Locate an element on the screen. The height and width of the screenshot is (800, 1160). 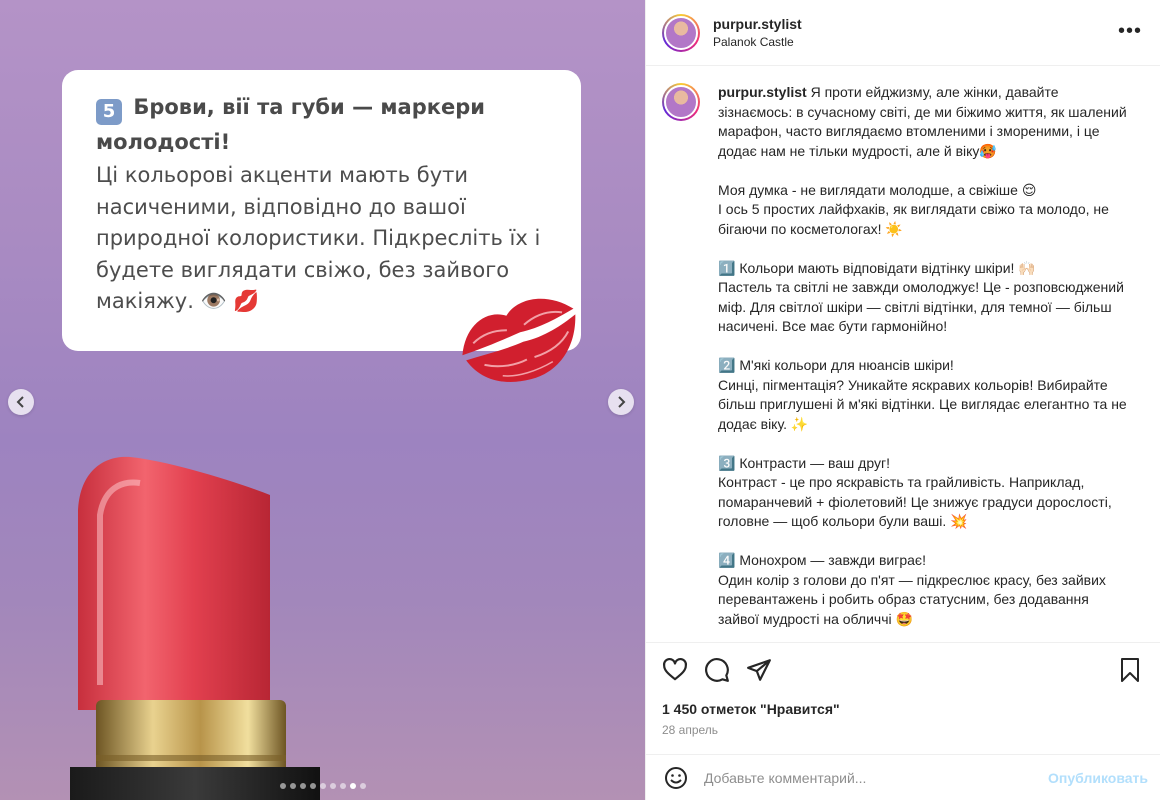
comment-box: Опубликовать is located at coordinates (903, 777).